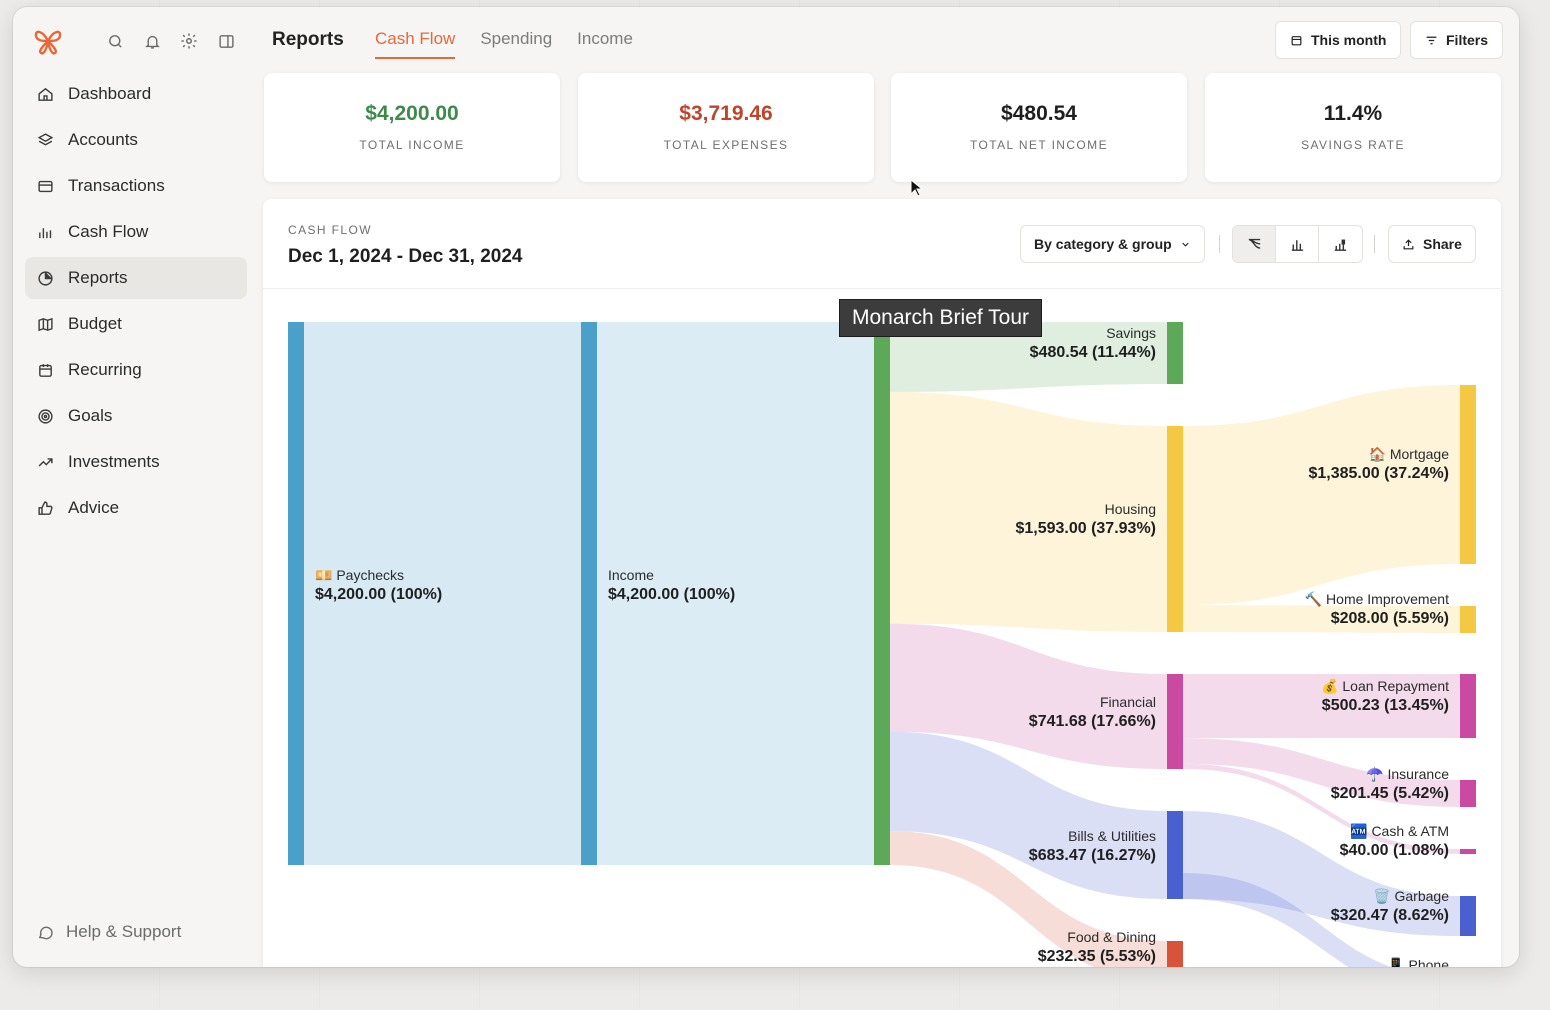 This screenshot has width=1550, height=1010. What do you see at coordinates (1111, 937) in the screenshot?
I see `sankey-label-name: Food & Dining` at bounding box center [1111, 937].